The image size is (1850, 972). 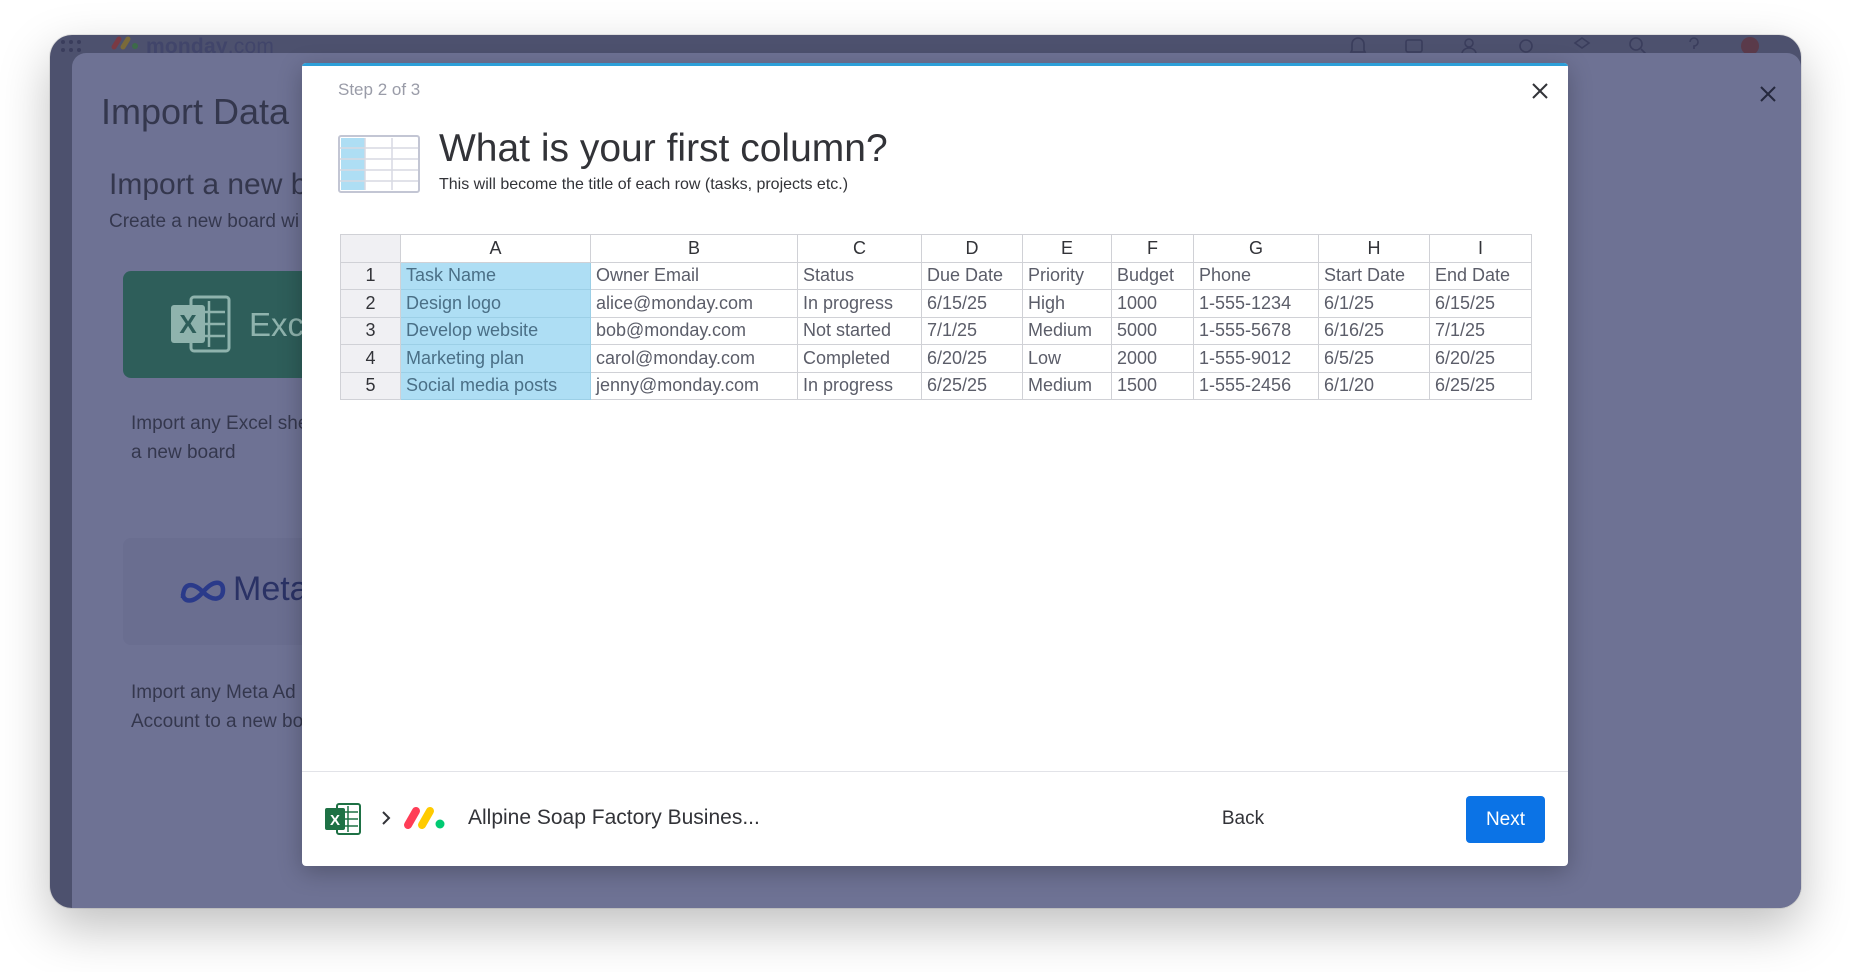 I want to click on meta-card-text-2: Account to a new bo, so click(x=217, y=721).